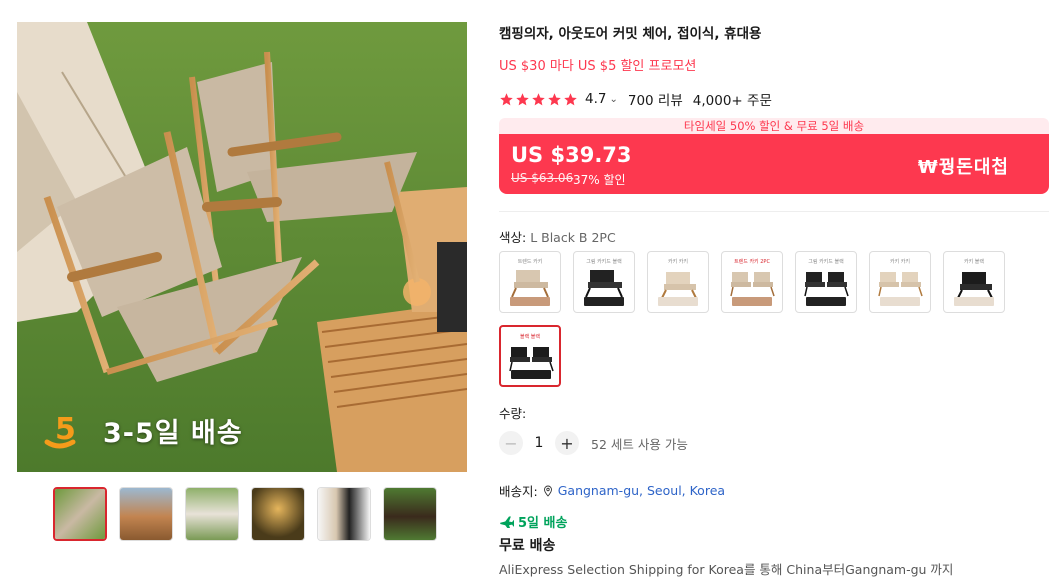 This screenshot has height=580, width=1058. I want to click on quantity-stepper: − 1 + 52 세트 사용 가능, so click(593, 443).